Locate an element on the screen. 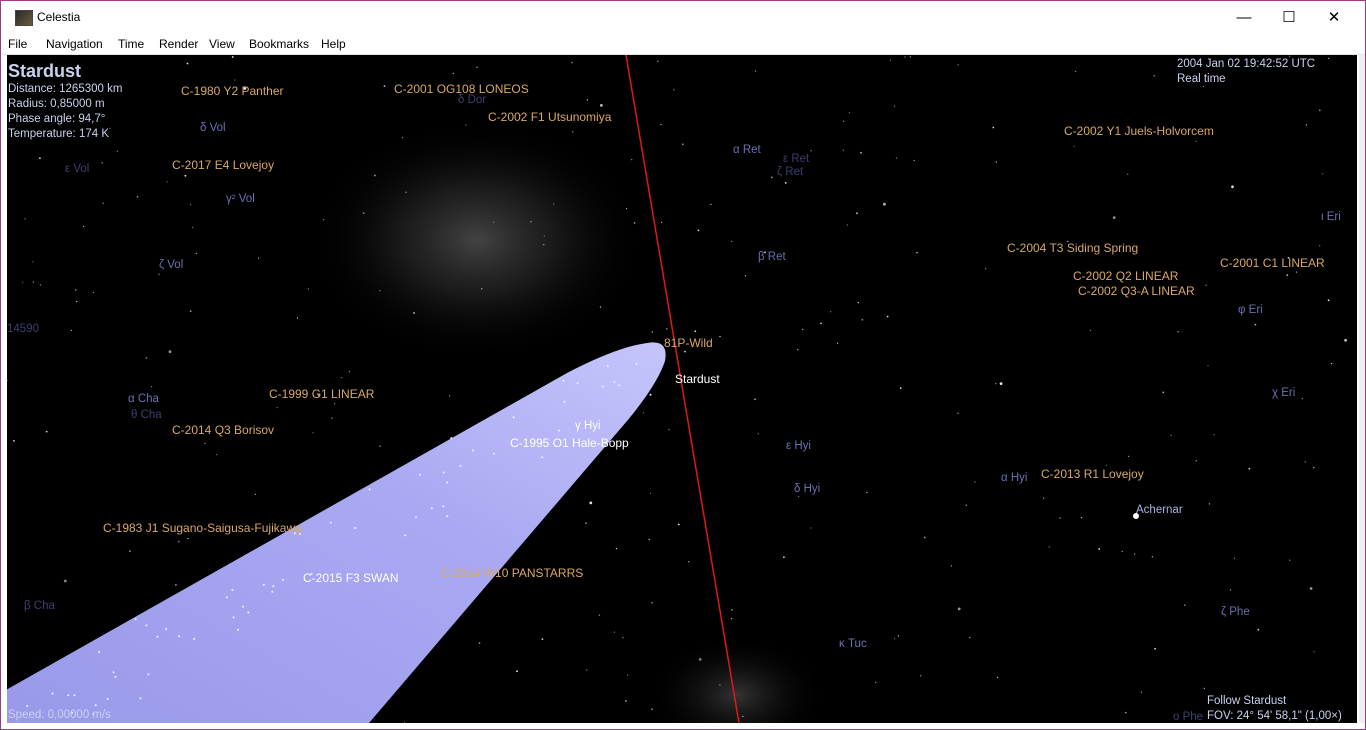 This screenshot has width=1366, height=730. star-label: ε Ret is located at coordinates (796, 159).